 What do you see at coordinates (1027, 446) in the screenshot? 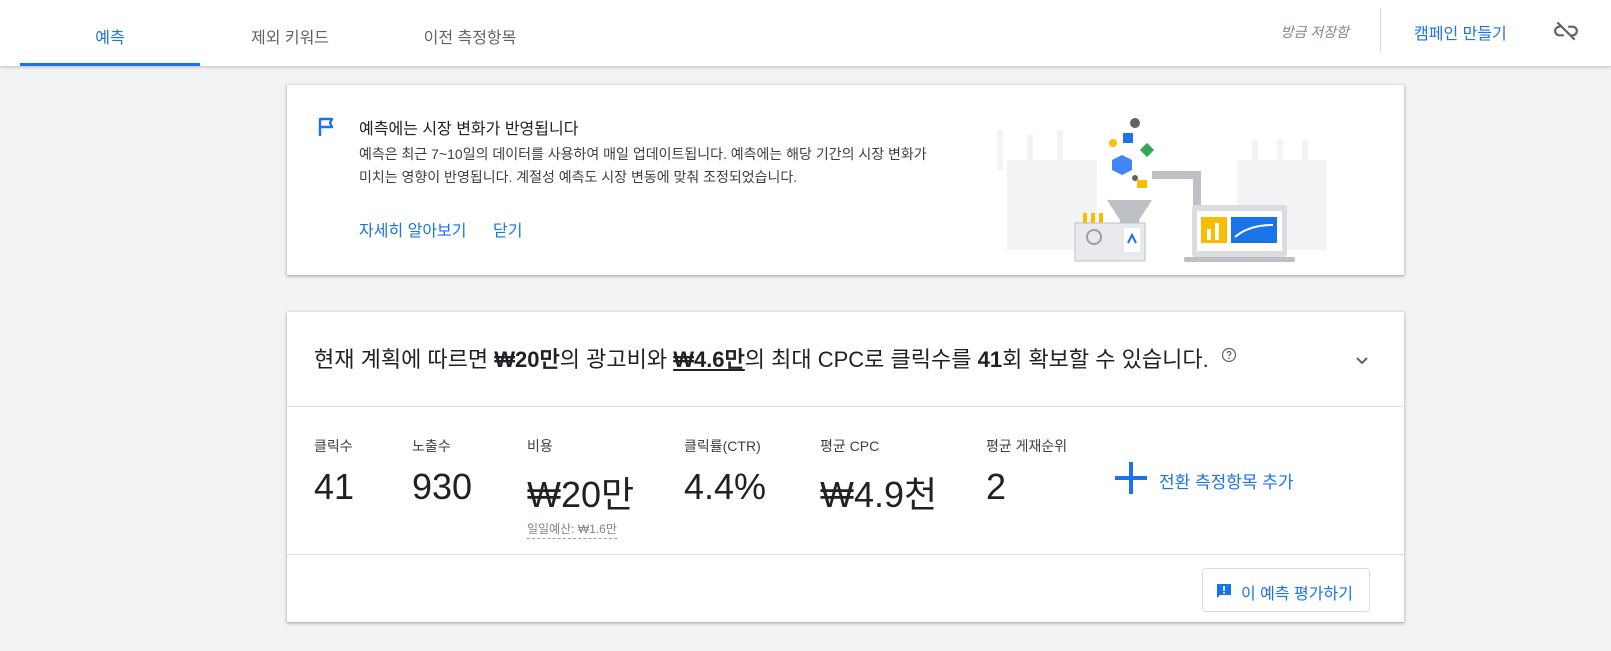
I see `metric-label: 평균 게재순위` at bounding box center [1027, 446].